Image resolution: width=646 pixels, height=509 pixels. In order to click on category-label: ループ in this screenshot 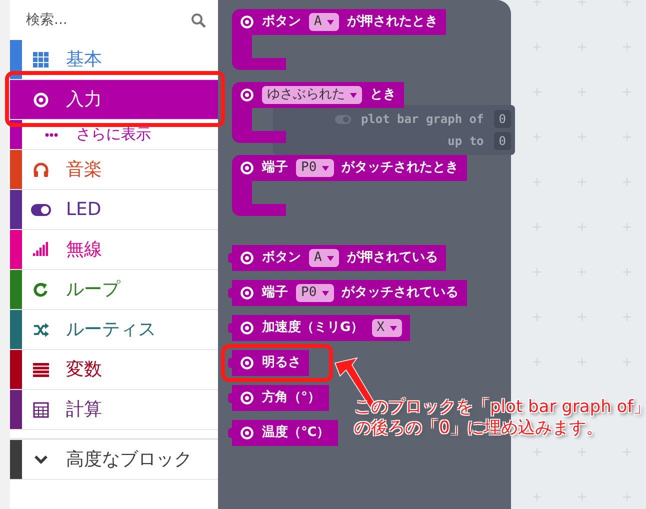, I will do `click(93, 290)`.